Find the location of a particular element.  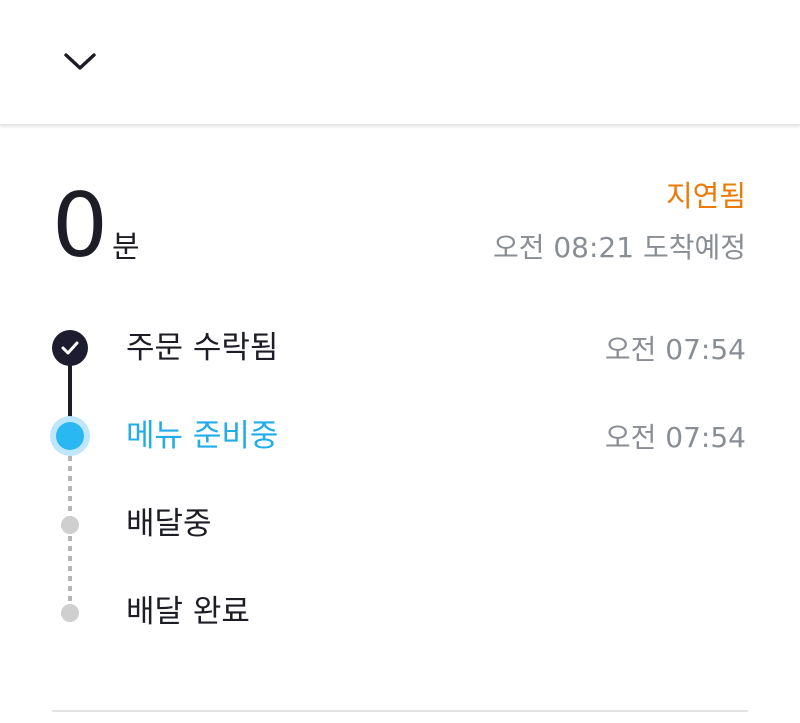

step-done-dot is located at coordinates (70, 348).